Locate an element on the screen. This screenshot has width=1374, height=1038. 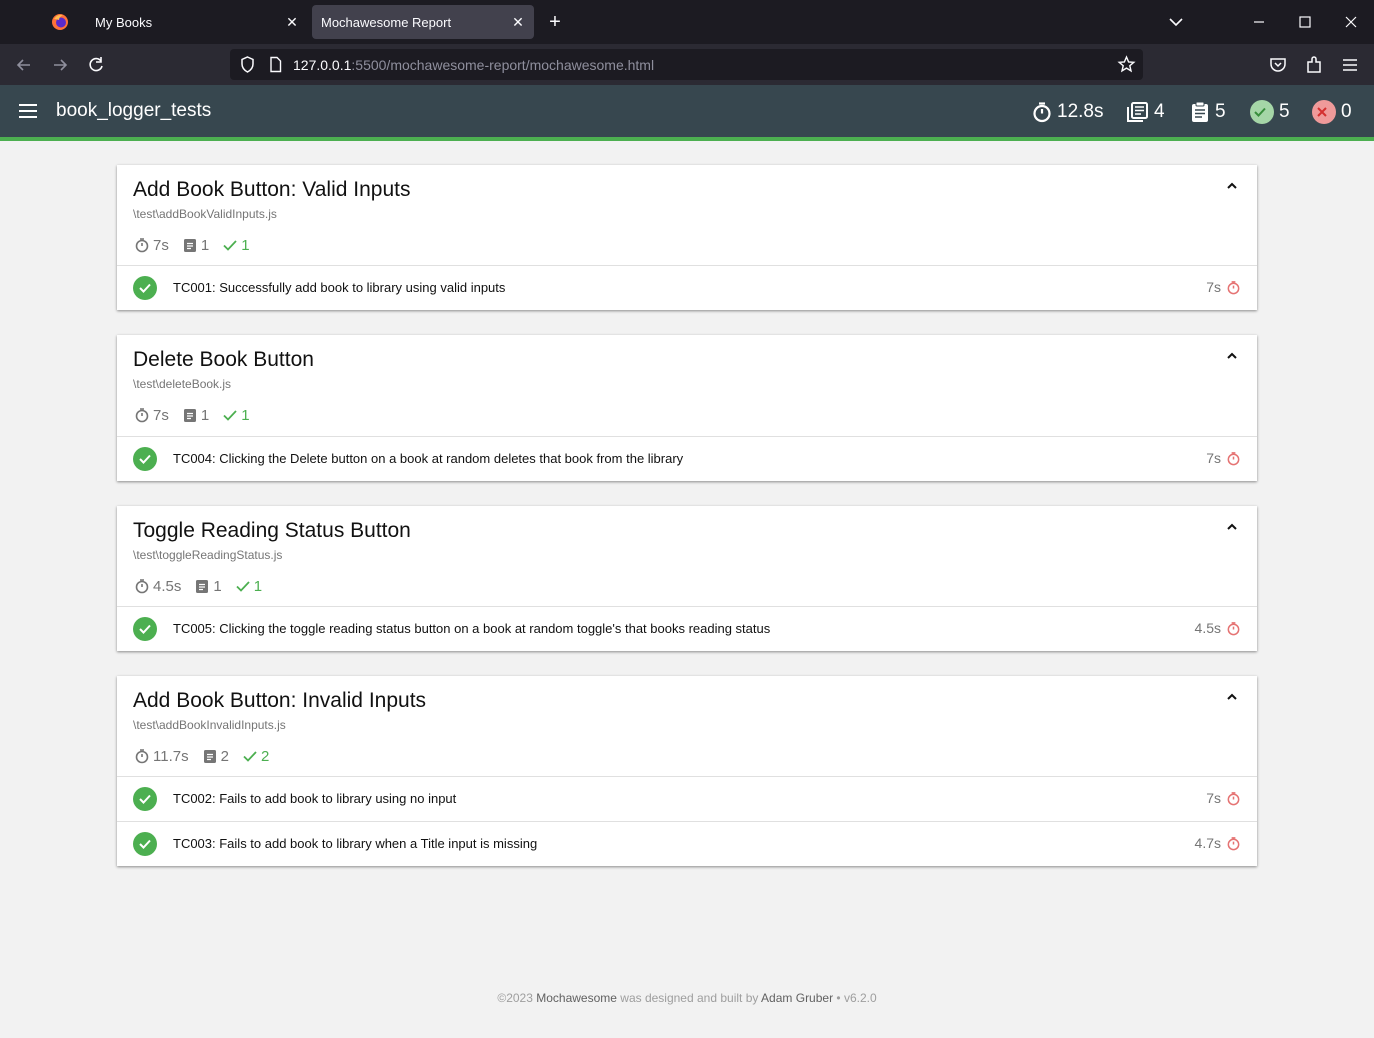
stat-duration: 12.8s is located at coordinates (1067, 112).